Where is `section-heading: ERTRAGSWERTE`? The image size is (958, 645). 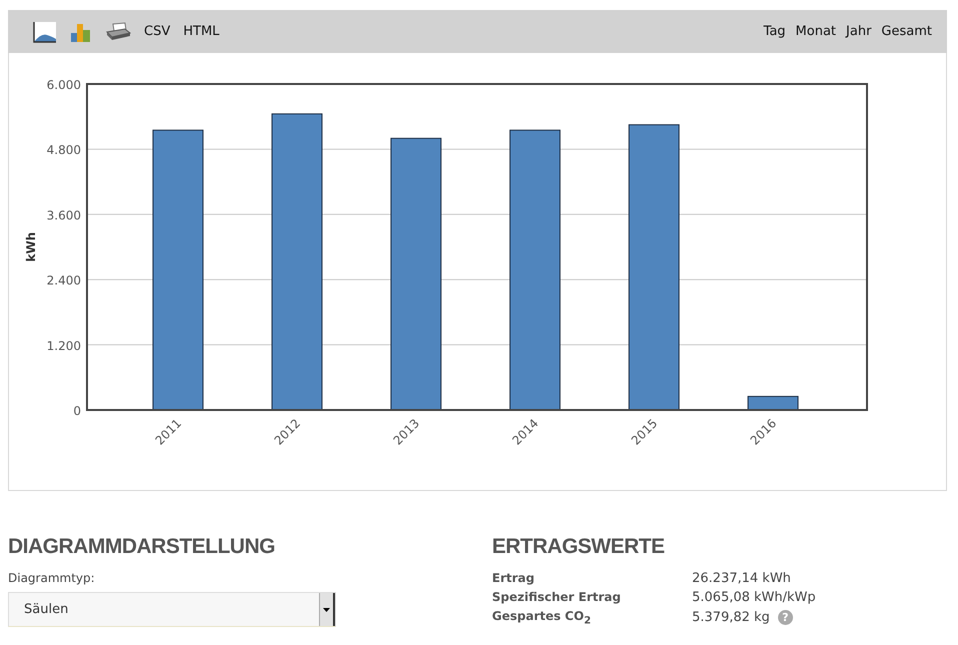 section-heading: ERTRAGSWERTE is located at coordinates (579, 547).